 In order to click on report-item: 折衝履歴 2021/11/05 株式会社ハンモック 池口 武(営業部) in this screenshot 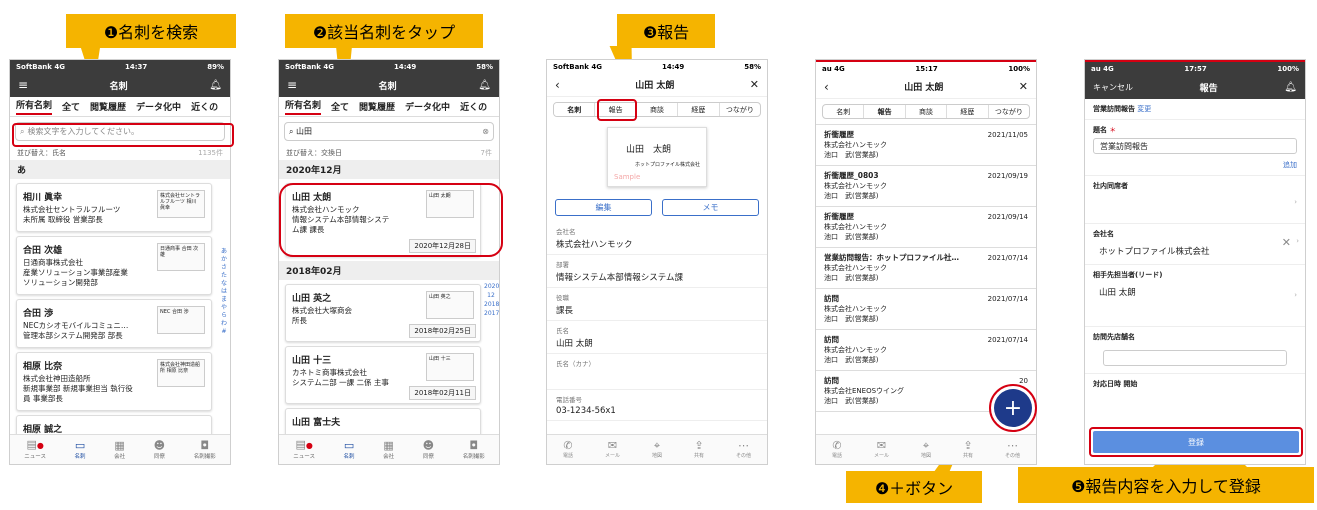, I will do `click(926, 145)`.